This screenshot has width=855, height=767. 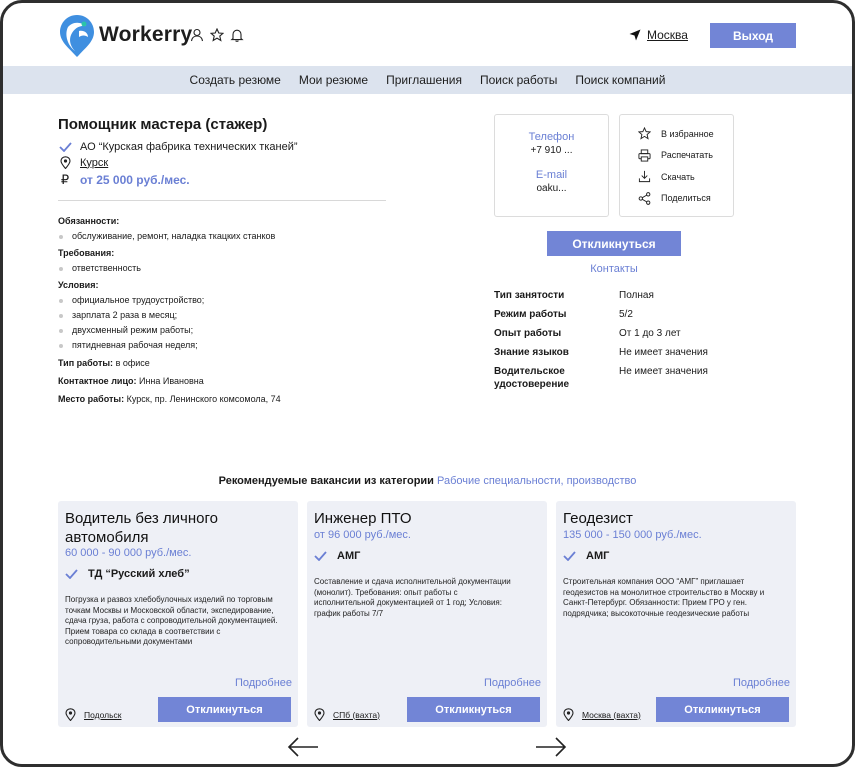 What do you see at coordinates (667, 35) in the screenshot?
I see `city-label: Москва` at bounding box center [667, 35].